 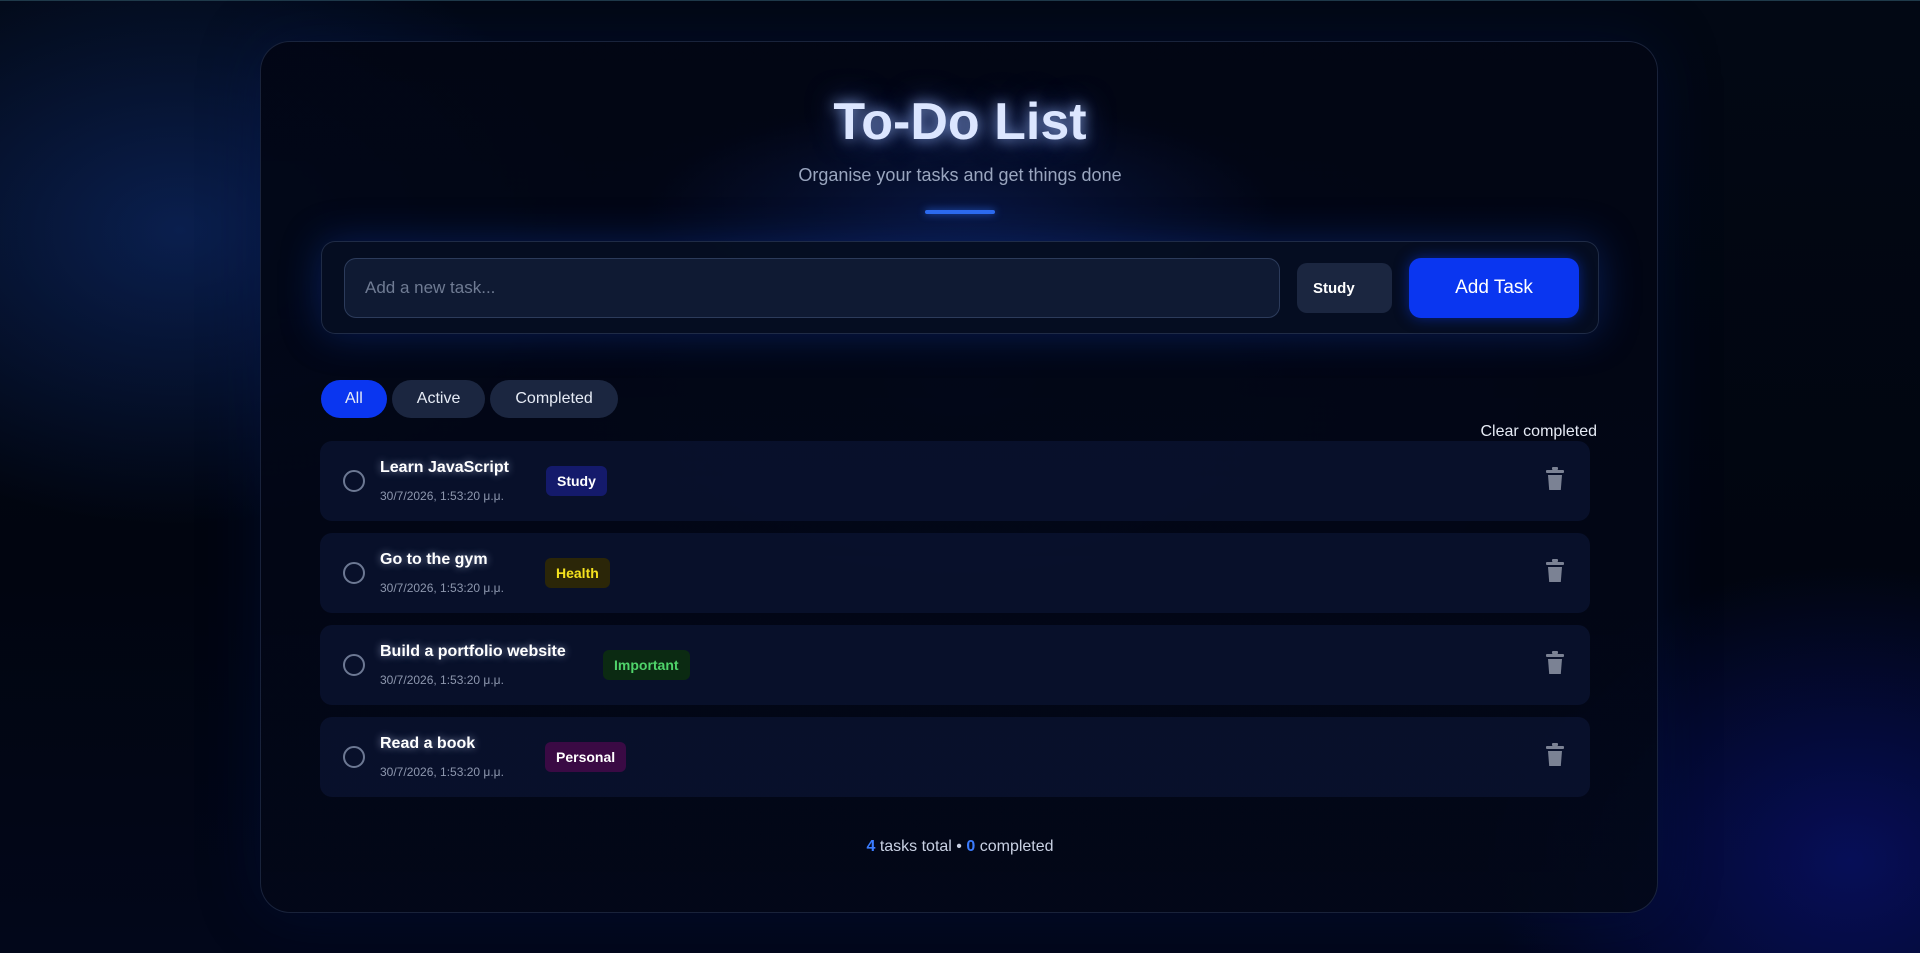 What do you see at coordinates (444, 467) in the screenshot?
I see `task-title: Learn JavaScript` at bounding box center [444, 467].